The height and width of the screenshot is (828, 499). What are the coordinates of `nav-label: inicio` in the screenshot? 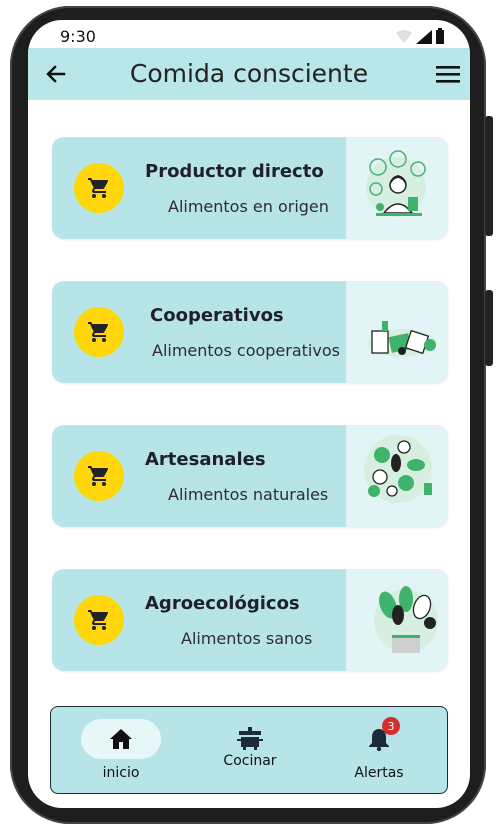 It's located at (121, 773).